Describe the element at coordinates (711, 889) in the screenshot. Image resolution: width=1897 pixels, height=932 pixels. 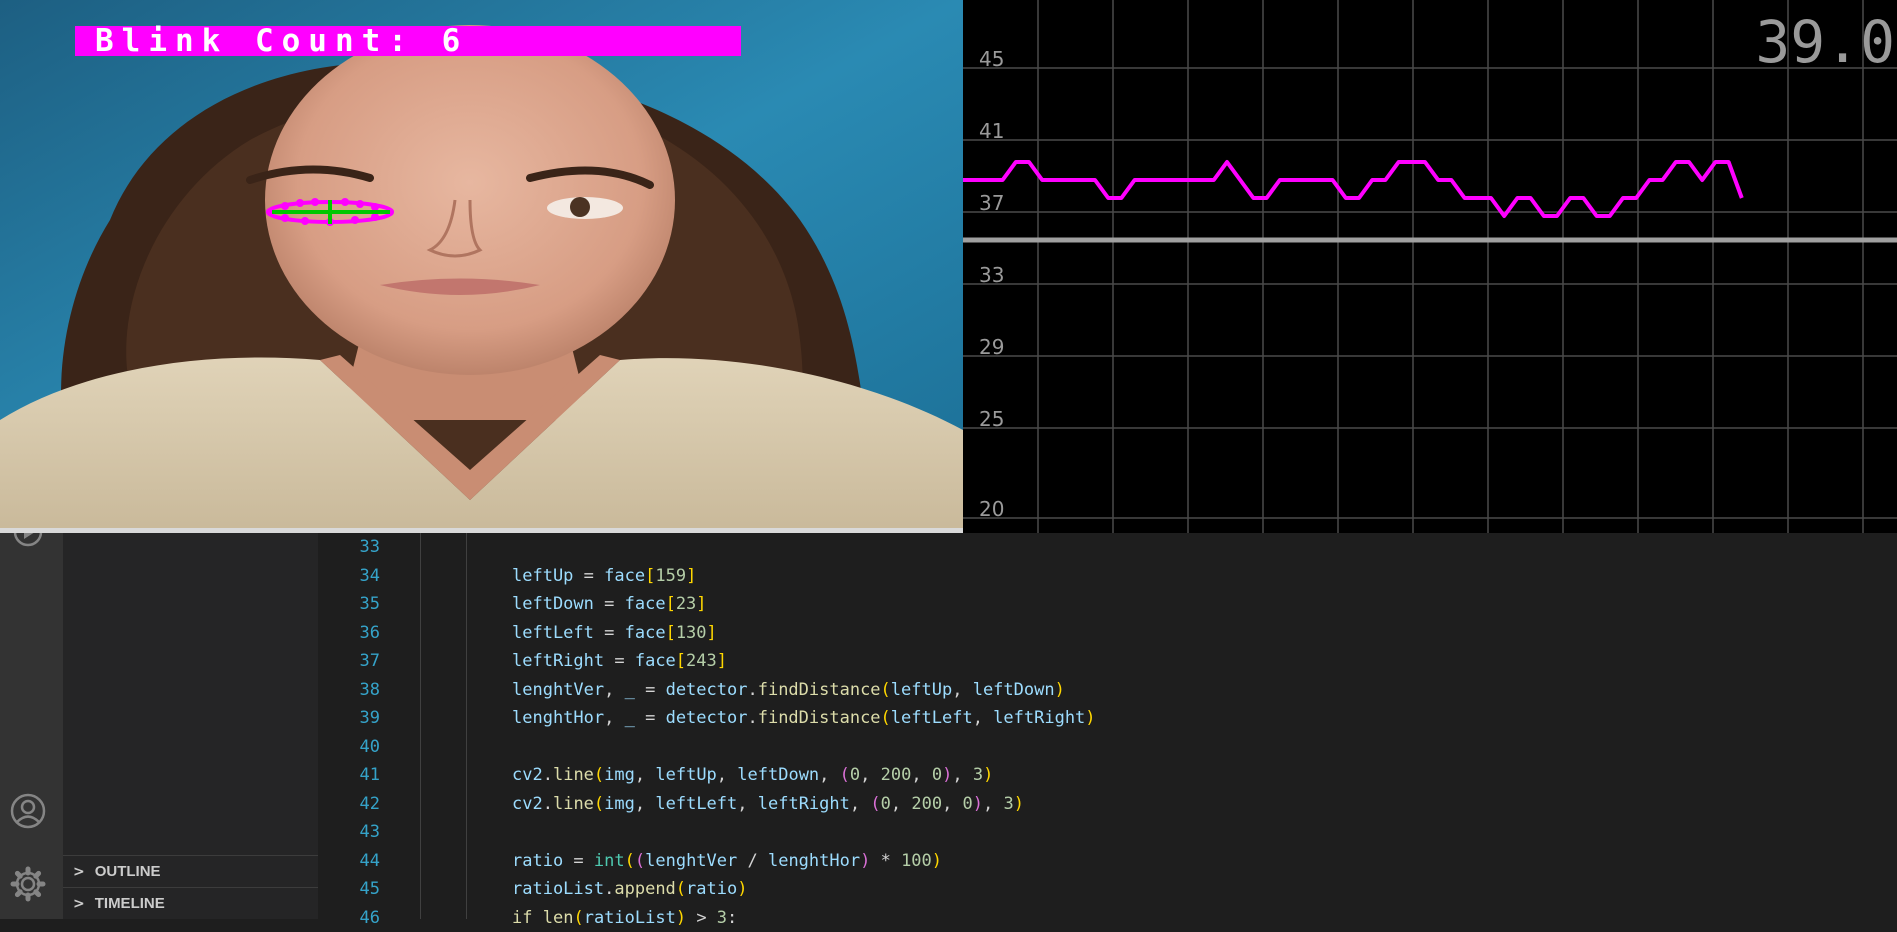
I see `code-token: ratio` at that location.